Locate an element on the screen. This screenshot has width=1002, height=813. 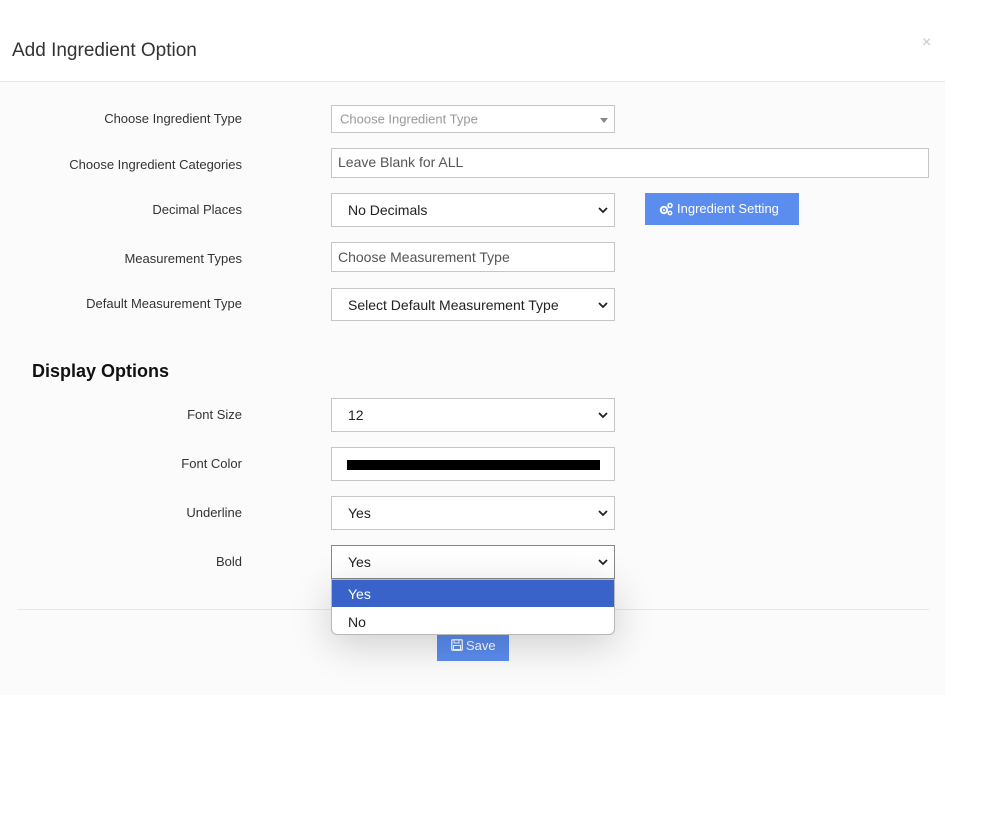
save-label: Save is located at coordinates (481, 645).